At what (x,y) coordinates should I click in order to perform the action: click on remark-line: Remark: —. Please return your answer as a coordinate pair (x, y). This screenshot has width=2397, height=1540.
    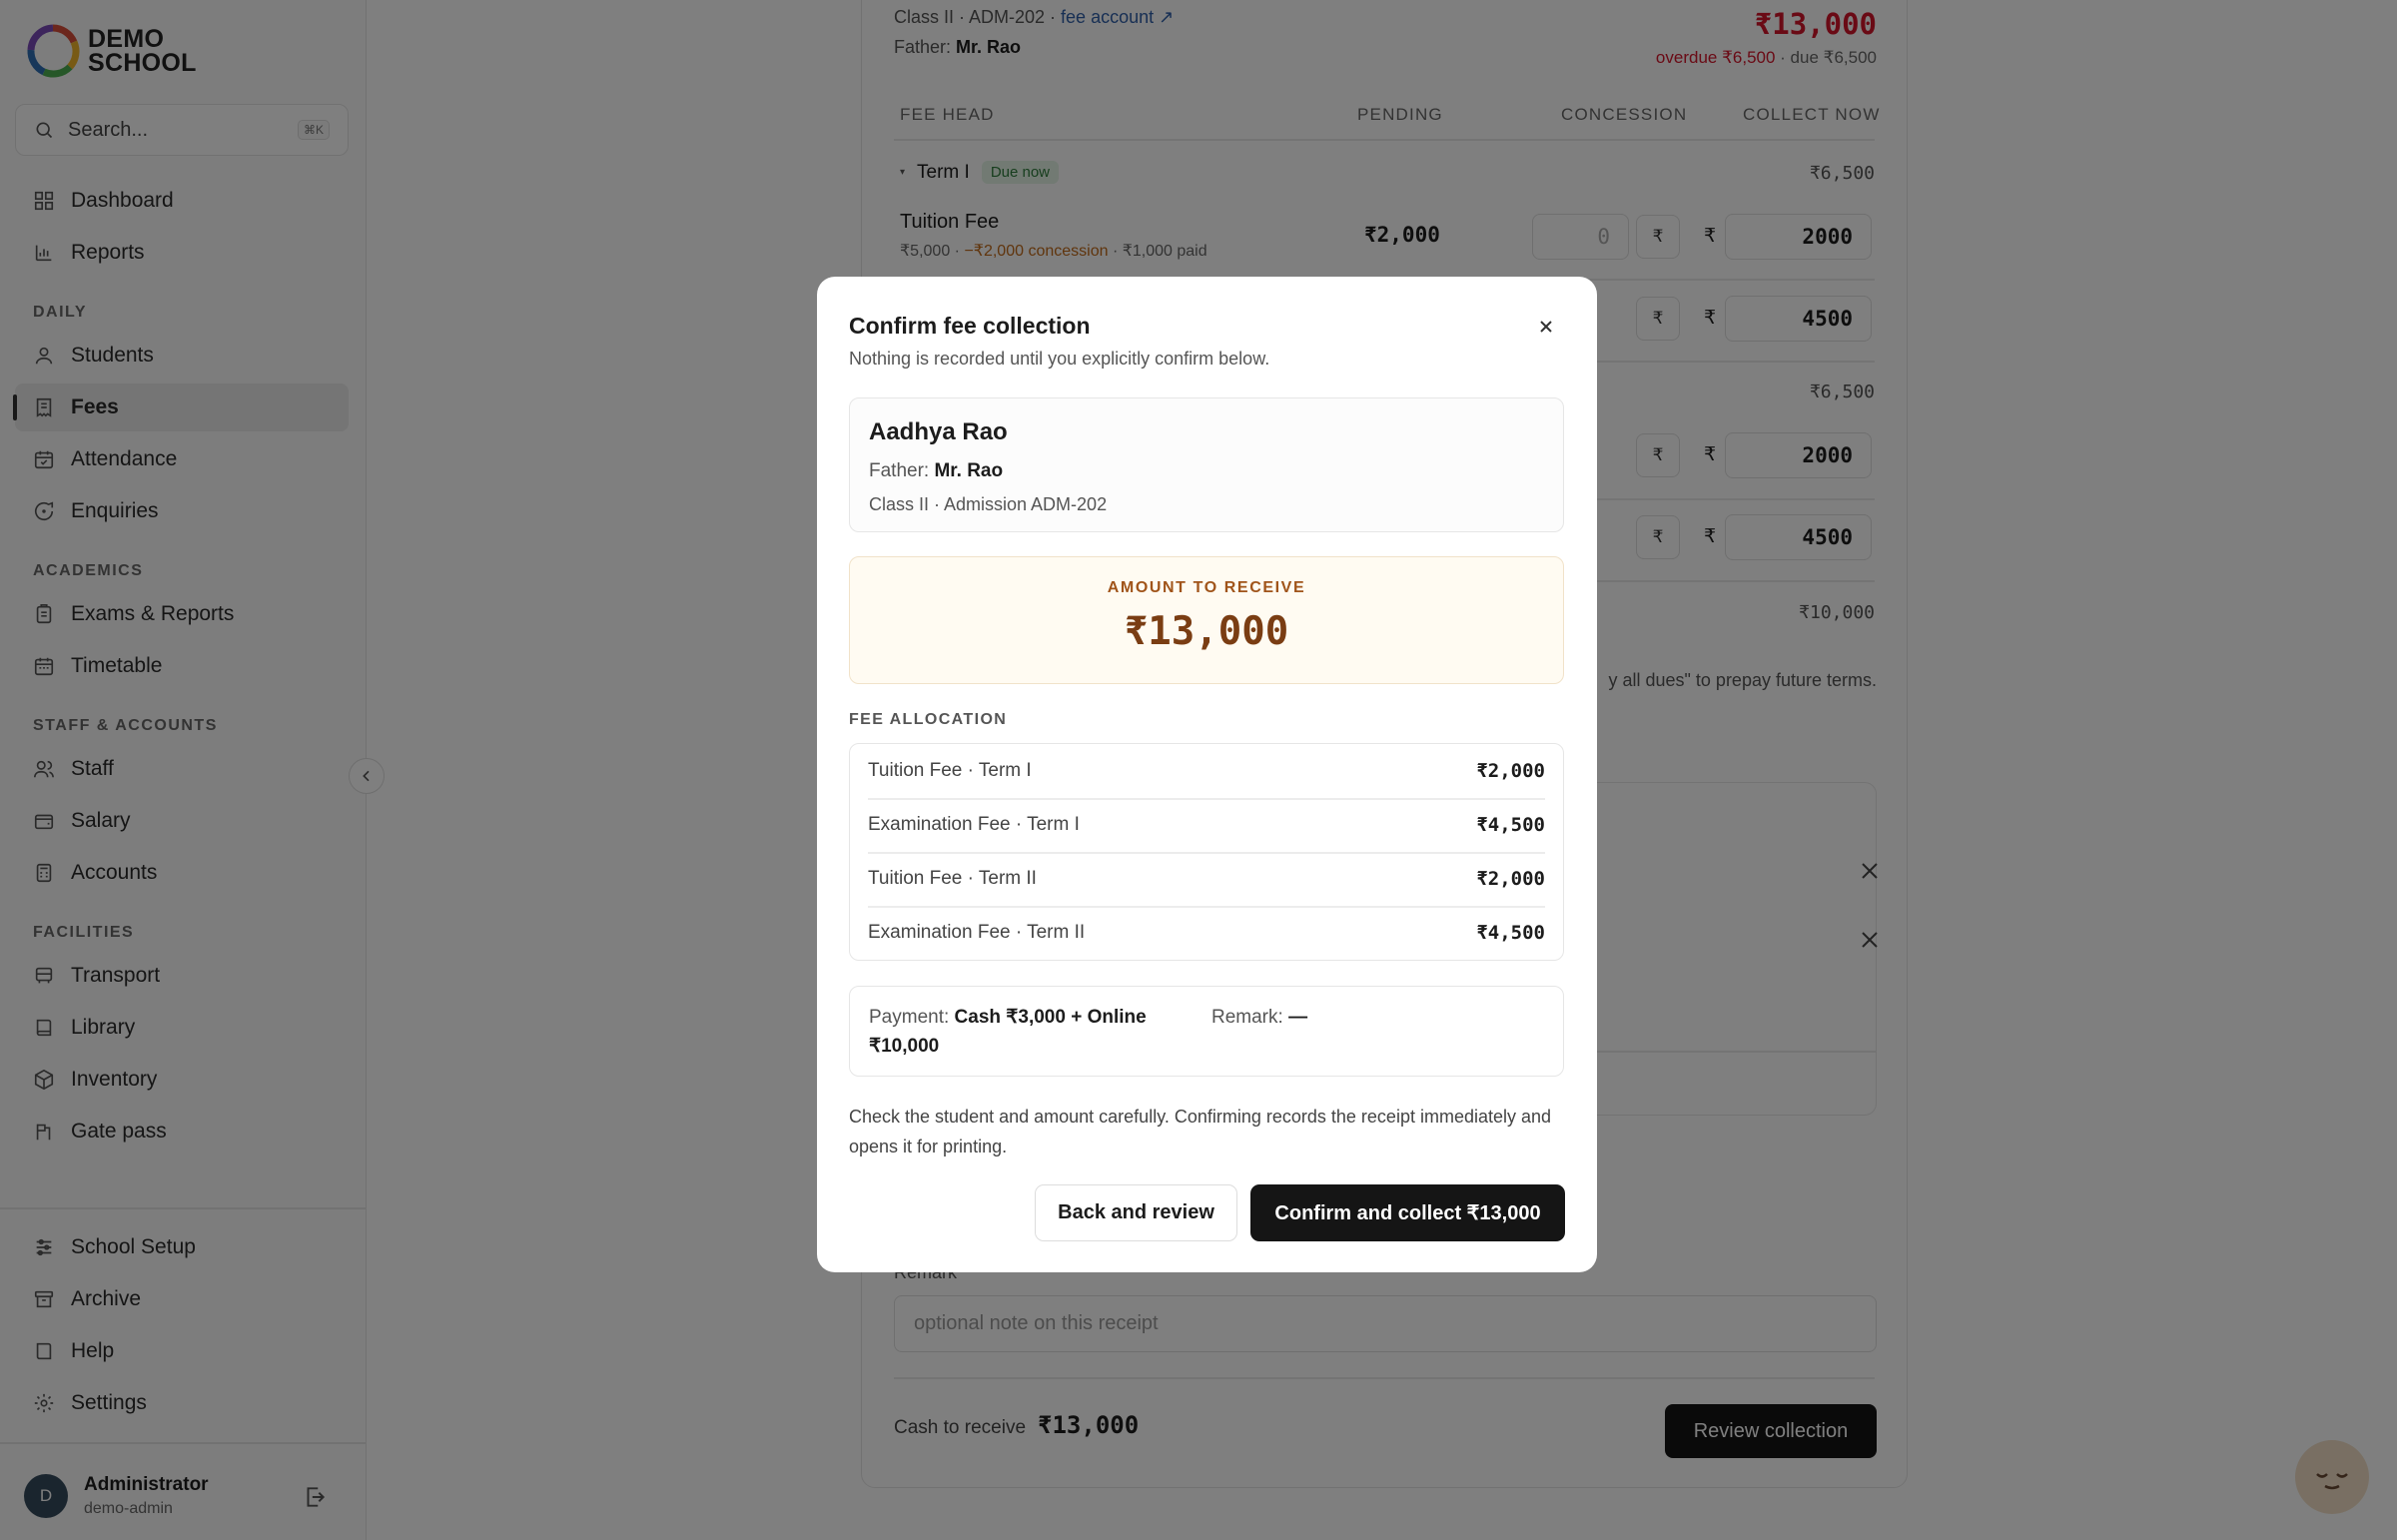
    Looking at the image, I should click on (1259, 1018).